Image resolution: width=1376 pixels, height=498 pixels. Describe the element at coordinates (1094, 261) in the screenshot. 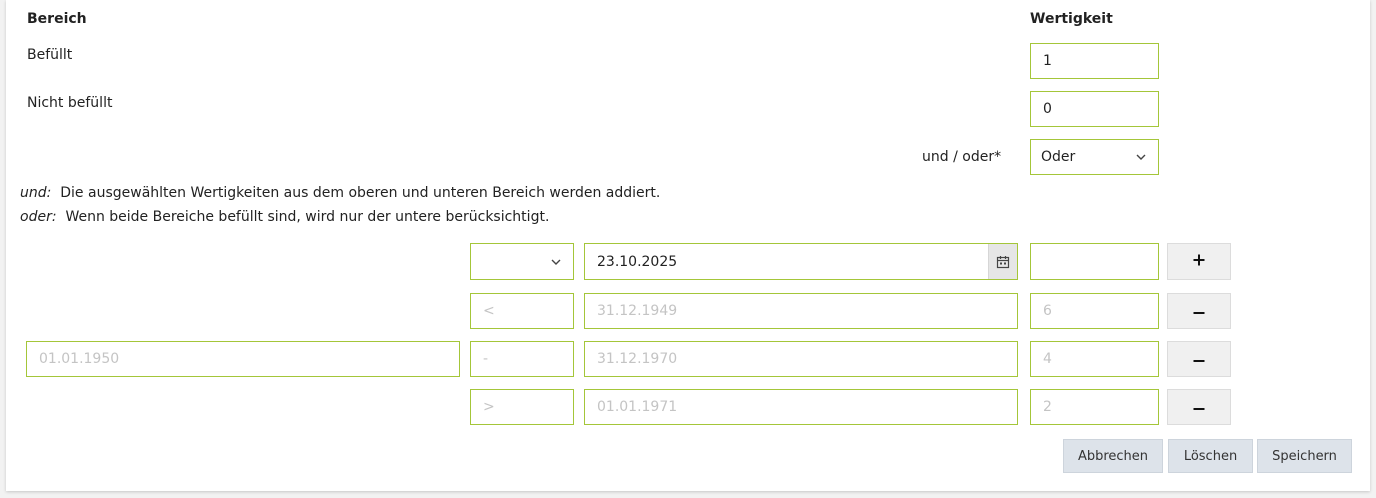

I see `new-value-input` at that location.